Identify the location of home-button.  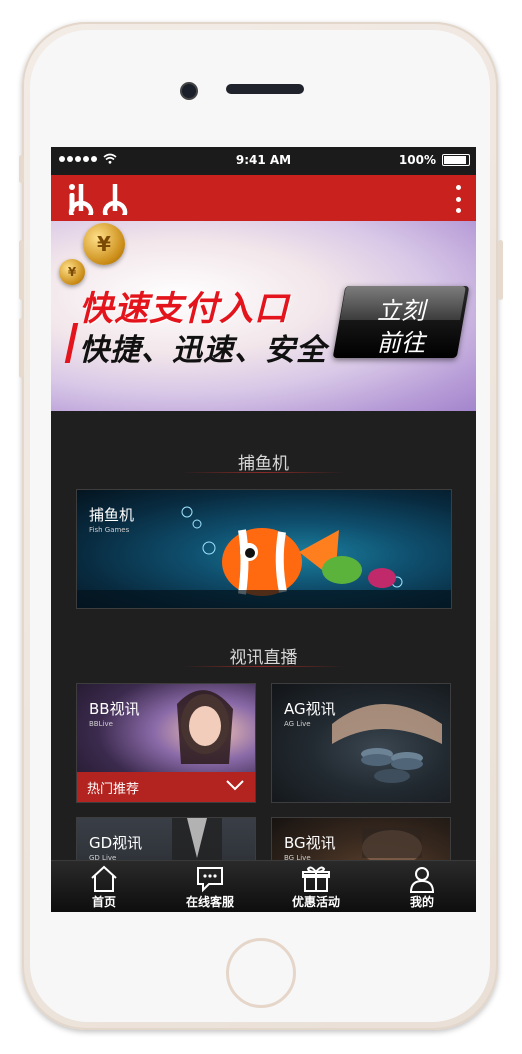
(261, 973).